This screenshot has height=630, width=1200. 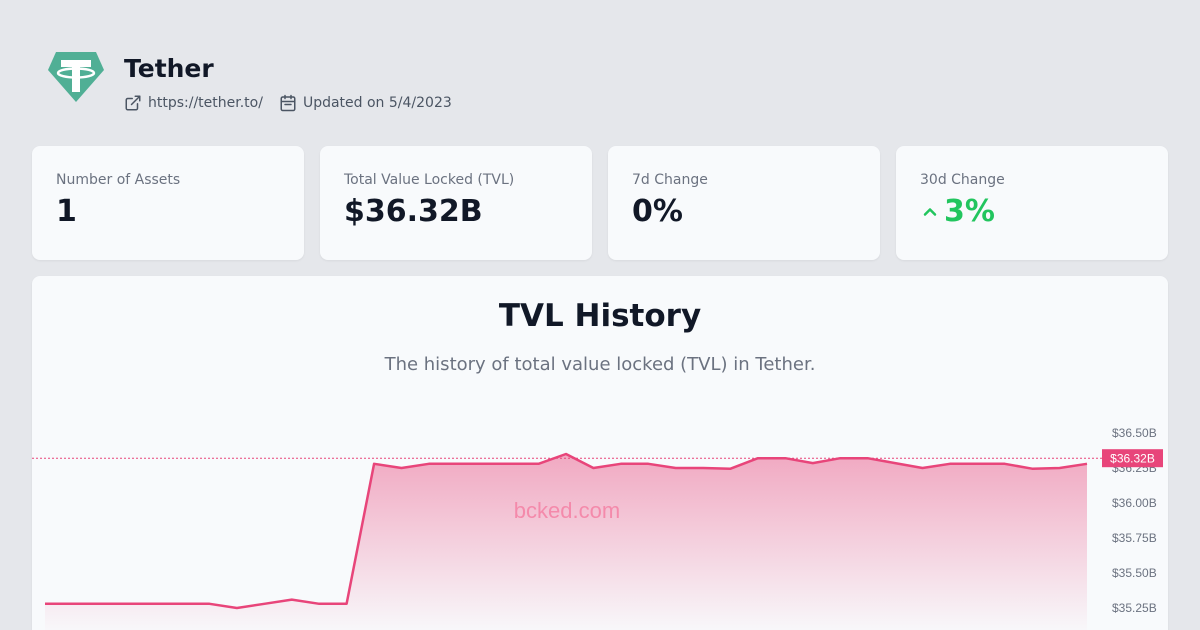 What do you see at coordinates (1134, 538) in the screenshot?
I see `y-tick-label: $35.75B` at bounding box center [1134, 538].